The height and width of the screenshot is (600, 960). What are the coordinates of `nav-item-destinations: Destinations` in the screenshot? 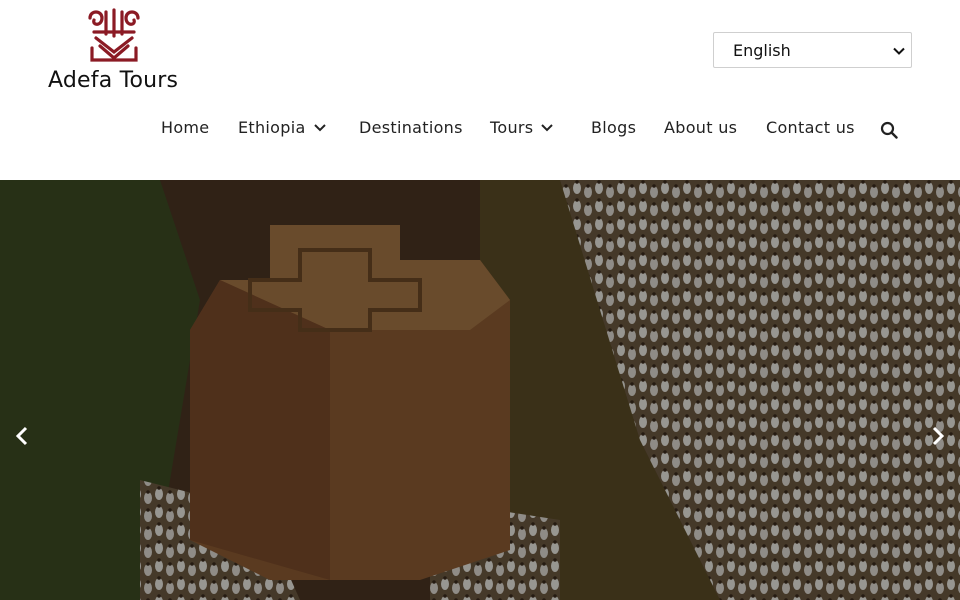 It's located at (411, 131).